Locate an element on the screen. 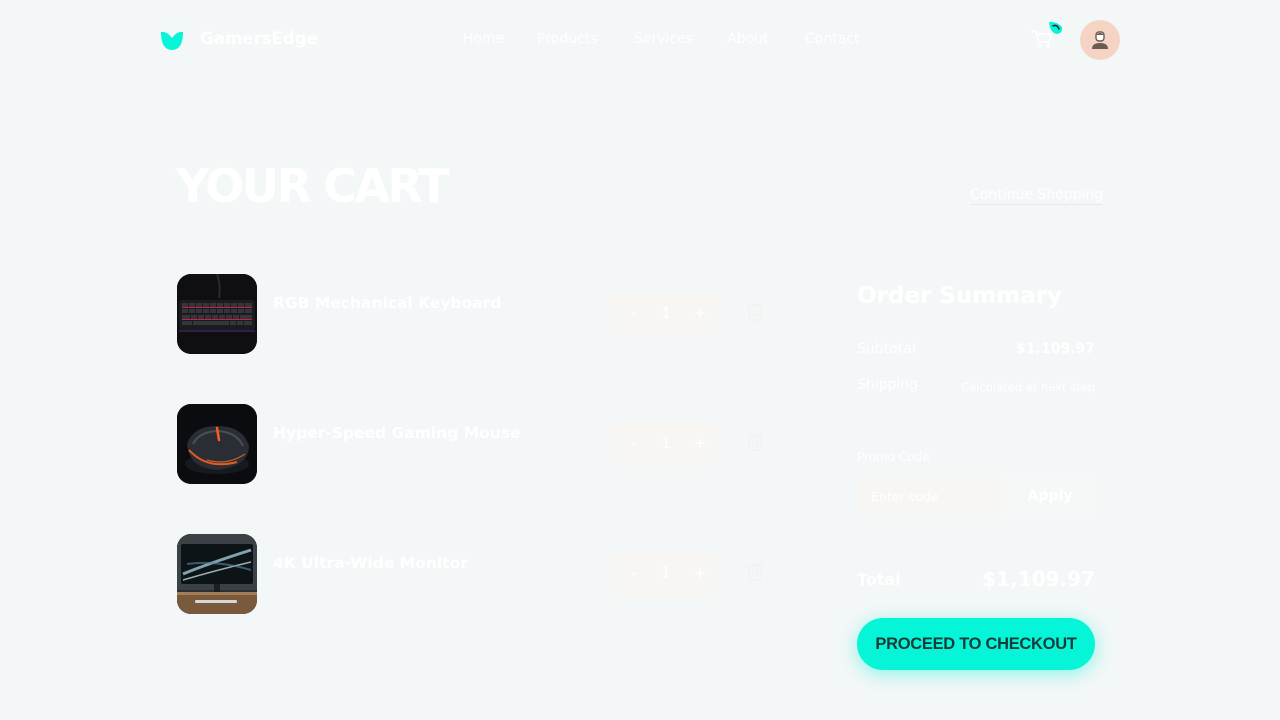 This screenshot has height=720, width=1280. shipping-label: Shipping is located at coordinates (888, 385).